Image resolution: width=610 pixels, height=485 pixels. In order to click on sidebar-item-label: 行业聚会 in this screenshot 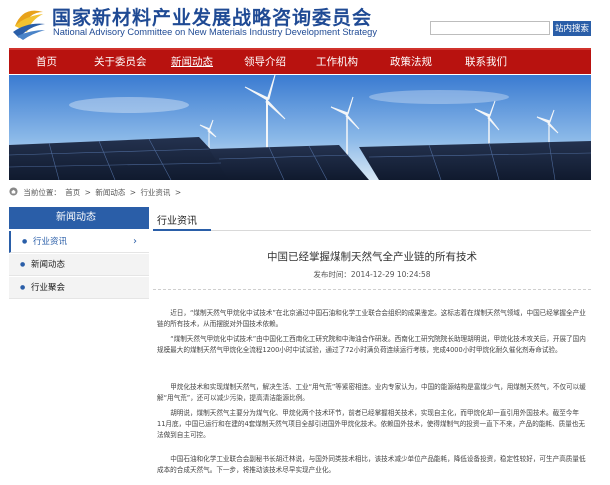, I will do `click(48, 288)`.